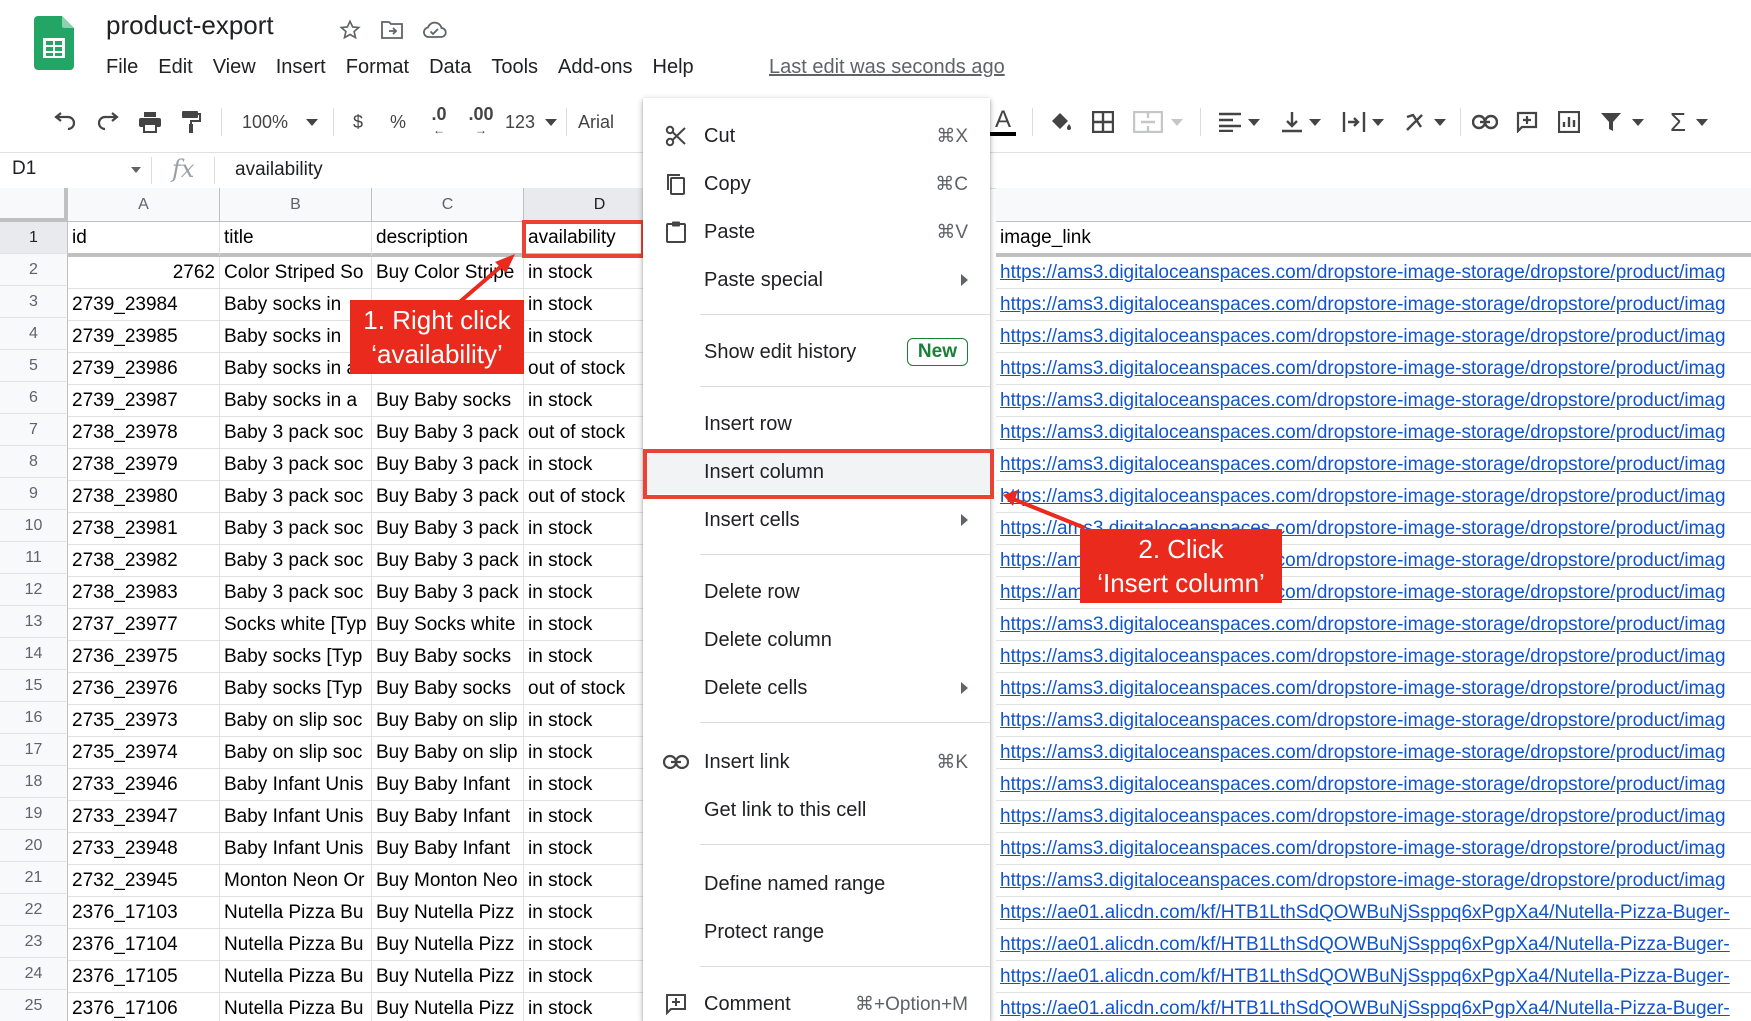  I want to click on formula-input: availability, so click(279, 170).